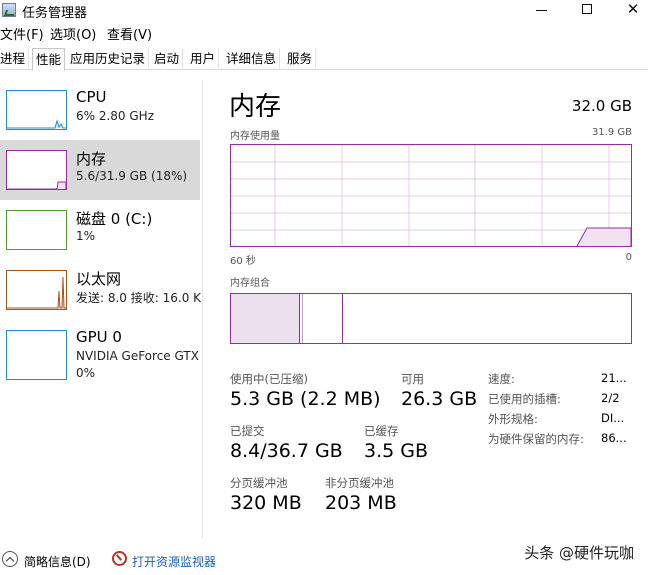 This screenshot has height=575, width=648. Describe the element at coordinates (108, 59) in the screenshot. I see `tab-app-history: 应用历史记录` at that location.